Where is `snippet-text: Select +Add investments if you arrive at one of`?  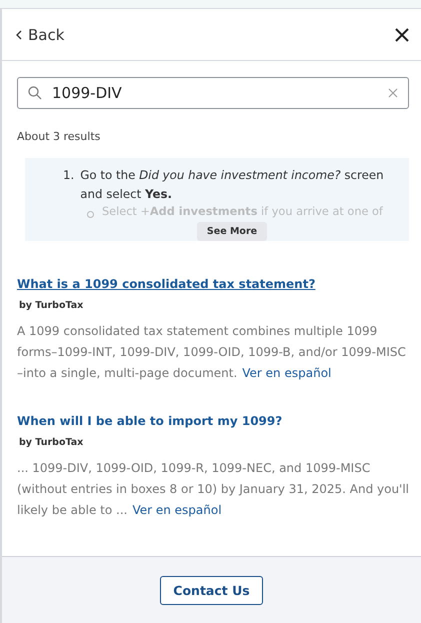
snippet-text: Select +Add investments if you arrive at one of is located at coordinates (242, 212).